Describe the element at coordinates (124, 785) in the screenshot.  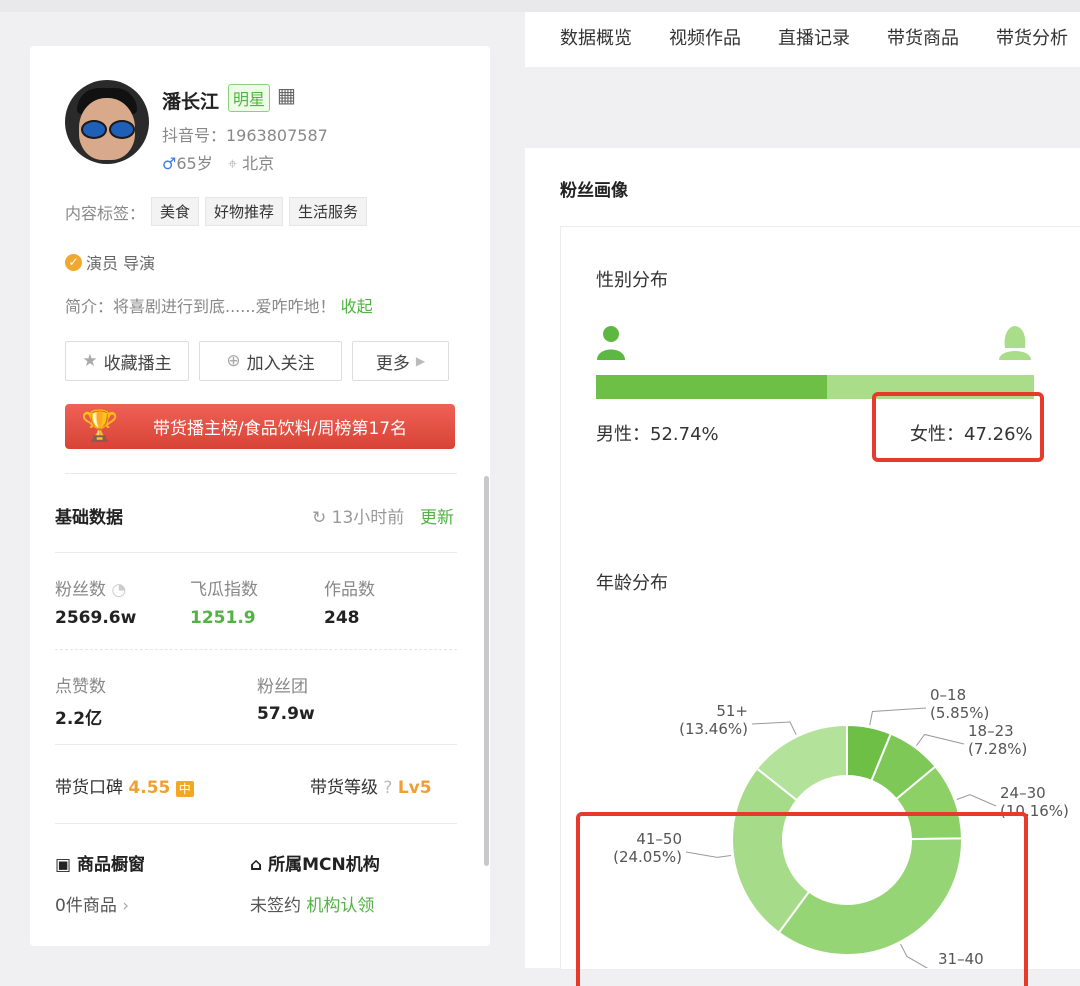
I see `reputation: 带货口碑 4.55 中` at that location.